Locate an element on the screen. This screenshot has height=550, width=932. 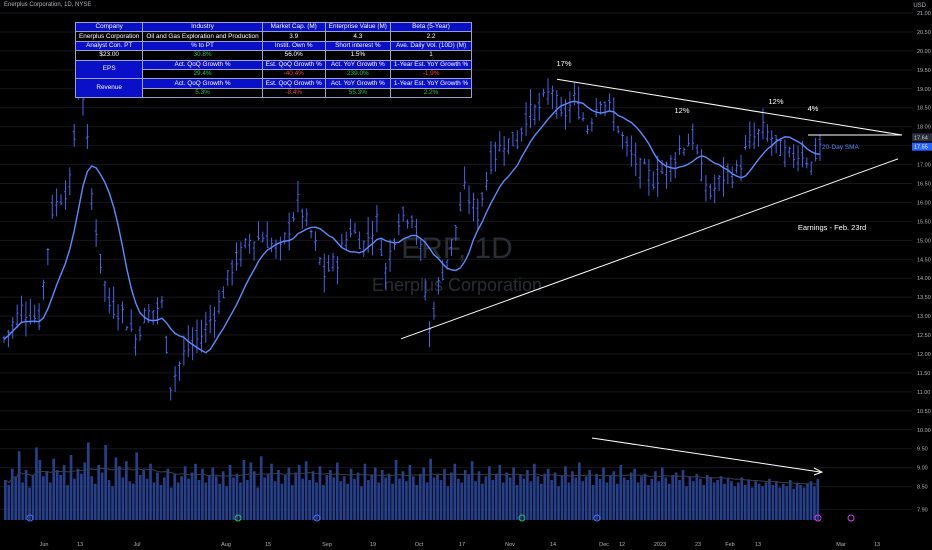
y-tick-label: 20.50 is located at coordinates (924, 33).